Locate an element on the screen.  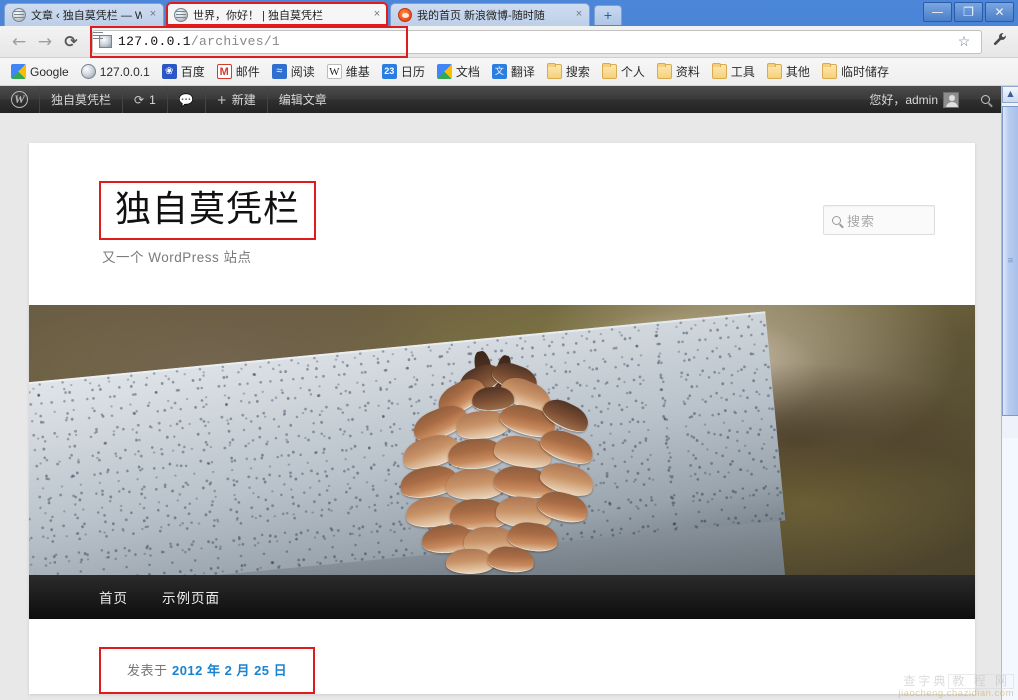
tab-title: 文章 ‹ 独自莫凭栏 — Wor is located at coordinates (86, 16).